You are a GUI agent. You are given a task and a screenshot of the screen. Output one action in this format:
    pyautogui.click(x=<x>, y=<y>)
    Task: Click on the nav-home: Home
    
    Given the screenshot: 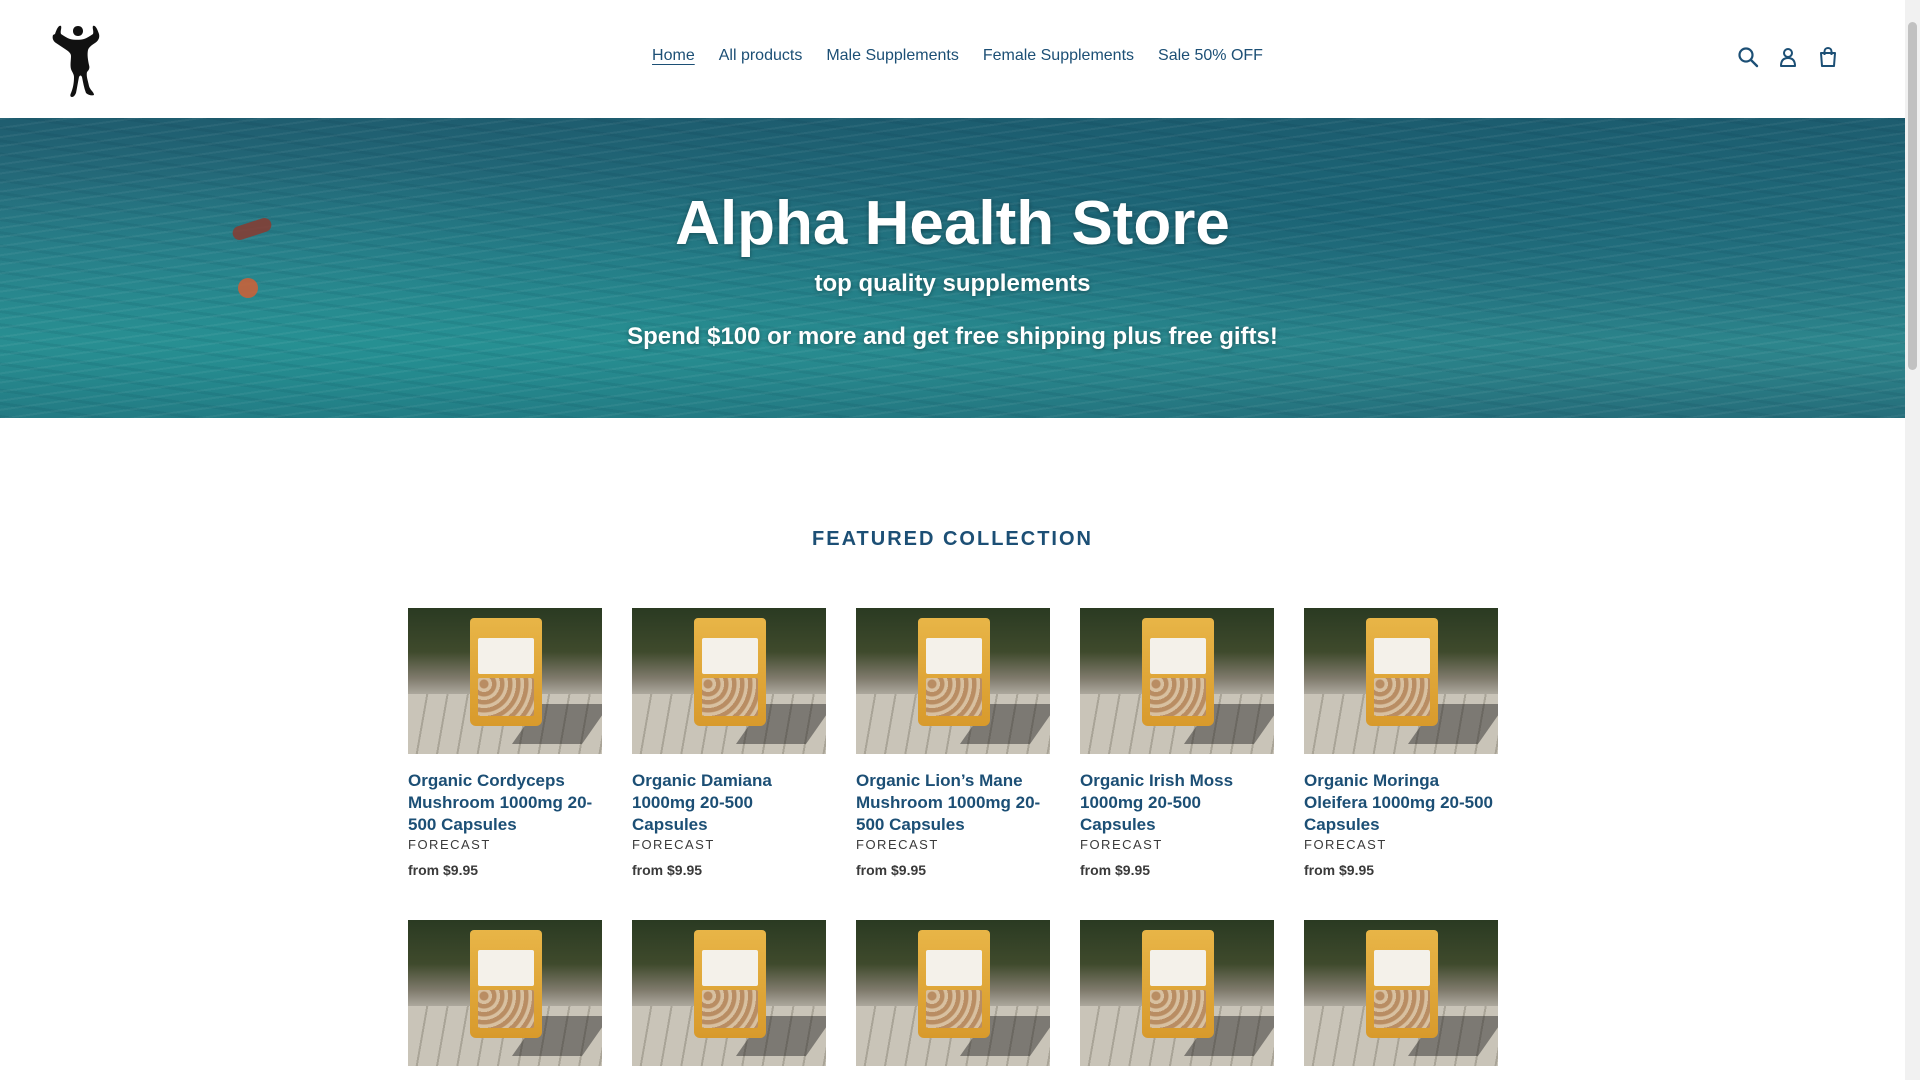 What is the action you would take?
    pyautogui.click(x=673, y=56)
    